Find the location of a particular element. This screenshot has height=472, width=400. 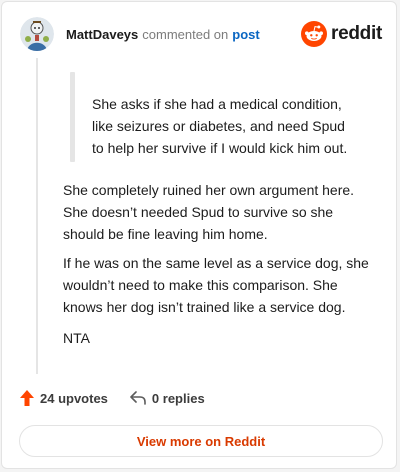

reddit-logo-icon is located at coordinates (314, 34).